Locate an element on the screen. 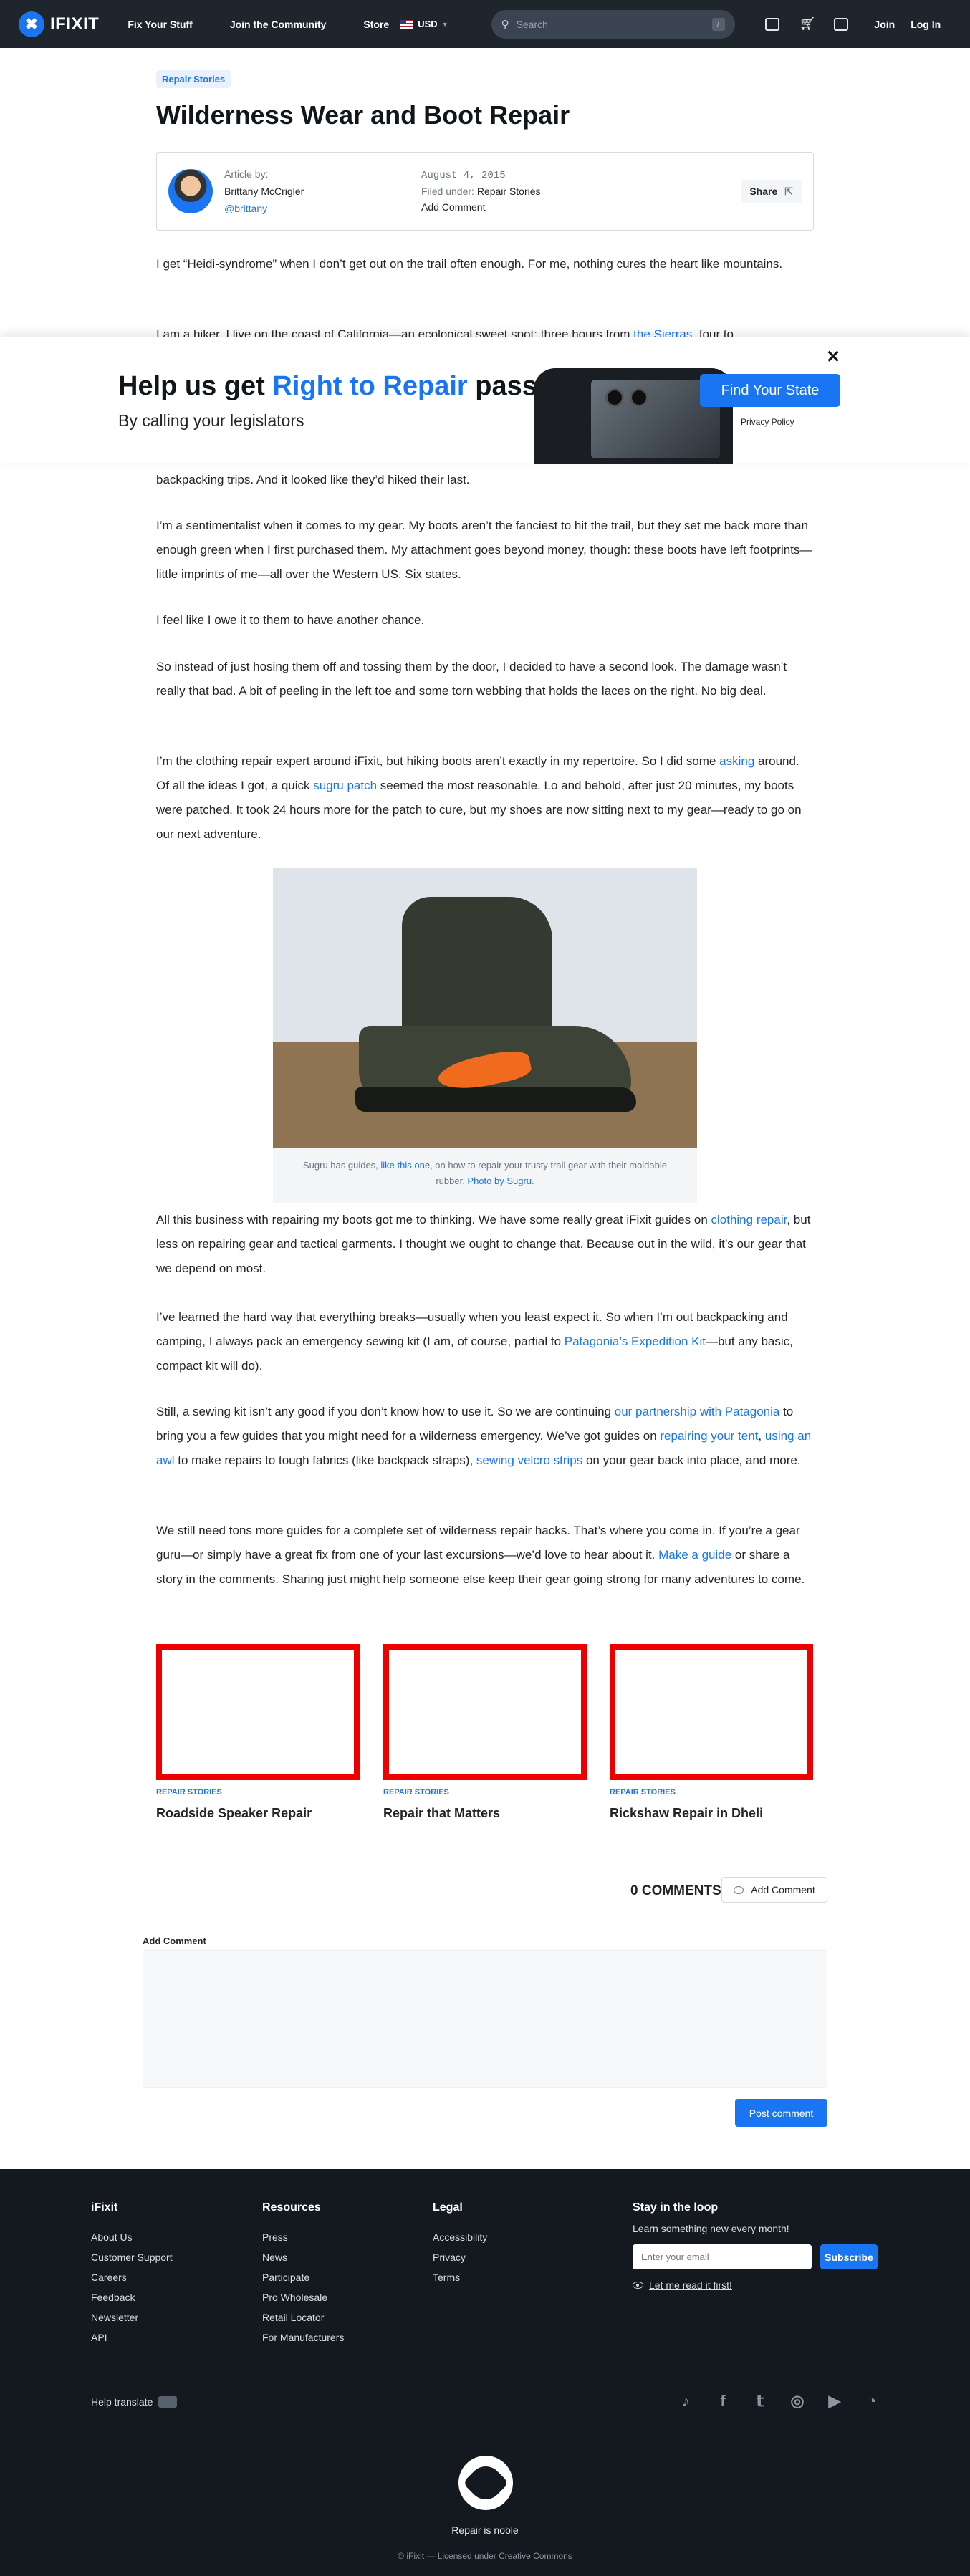 Image resolution: width=970 pixels, height=2576 pixels. search-input is located at coordinates (610, 24).